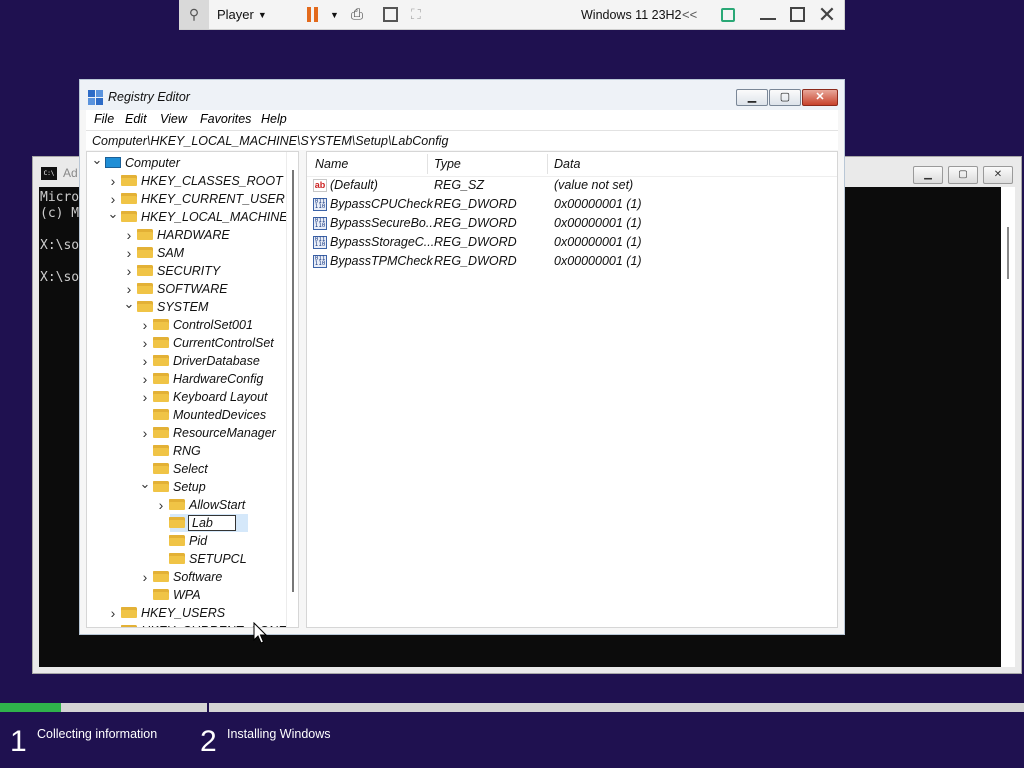 This screenshot has width=1024, height=768. I want to click on tree-item-label: WPA, so click(187, 595).